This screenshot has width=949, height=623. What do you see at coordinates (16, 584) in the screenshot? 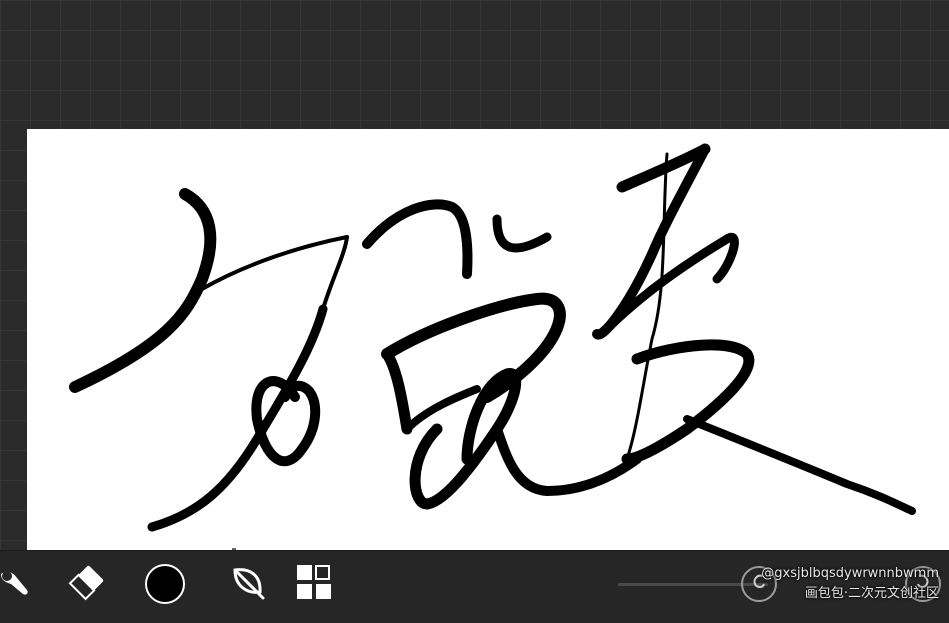
I see `smudge-icon` at bounding box center [16, 584].